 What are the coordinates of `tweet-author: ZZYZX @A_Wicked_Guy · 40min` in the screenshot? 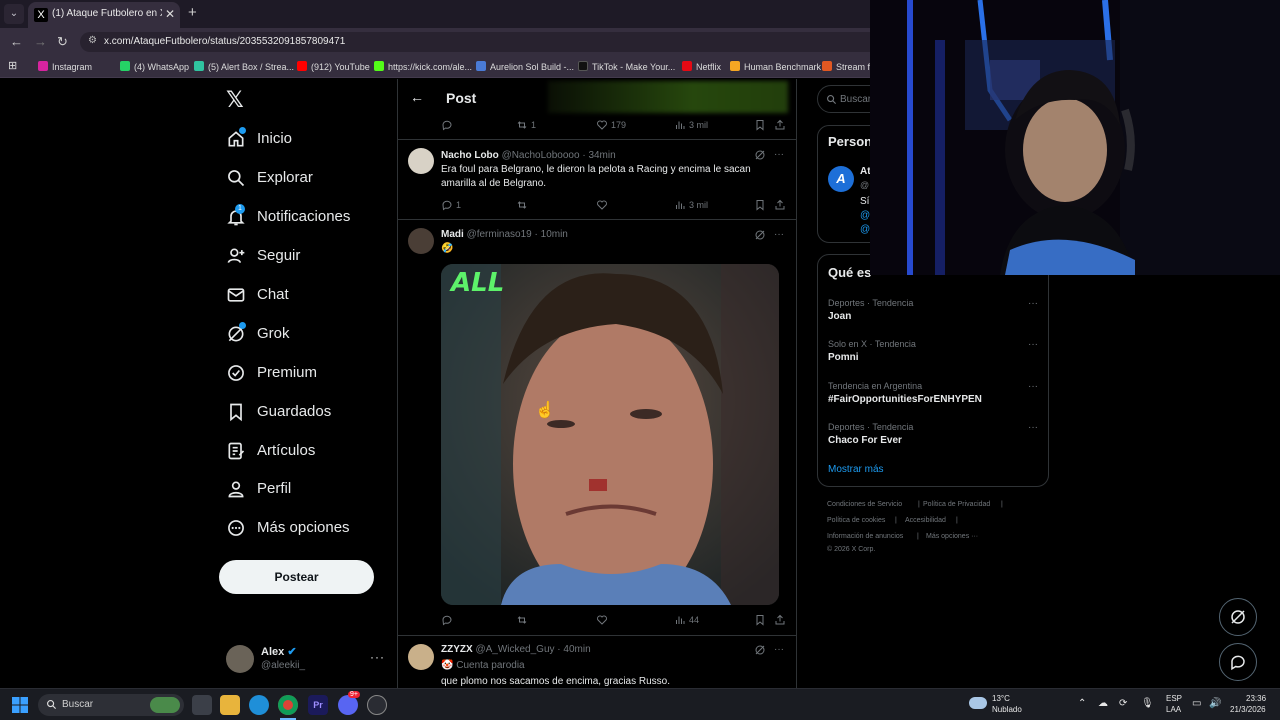 It's located at (516, 649).